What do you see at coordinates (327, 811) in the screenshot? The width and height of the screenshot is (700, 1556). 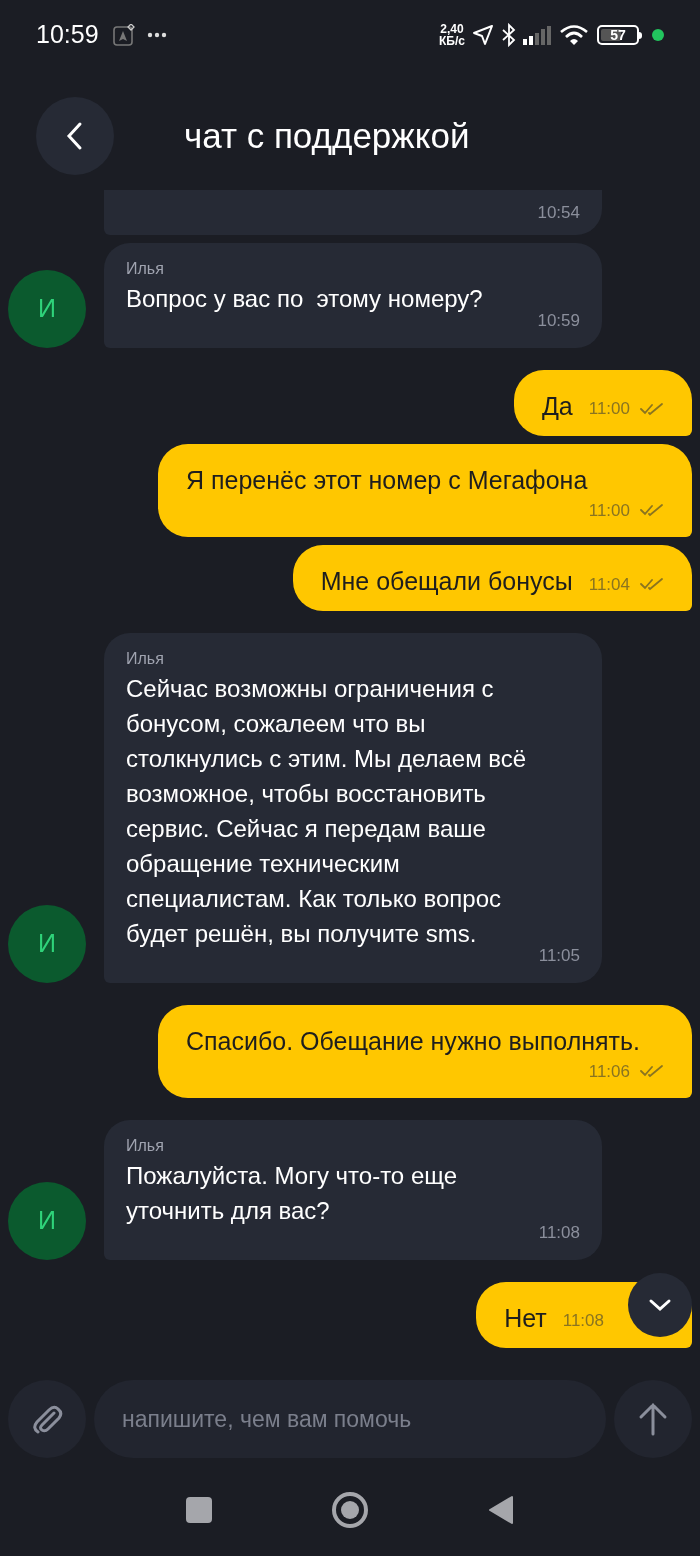 I see `message-text: Сейчас возможны ограничения с бонусом, сожалеем что вы столкнулись с этим. Мы делаем всё возможное, чтобы восстановить сервис. Сейчас я передам ваше обращение техническим специалистам. Как только вопрос будет решён, вы получите sms.` at bounding box center [327, 811].